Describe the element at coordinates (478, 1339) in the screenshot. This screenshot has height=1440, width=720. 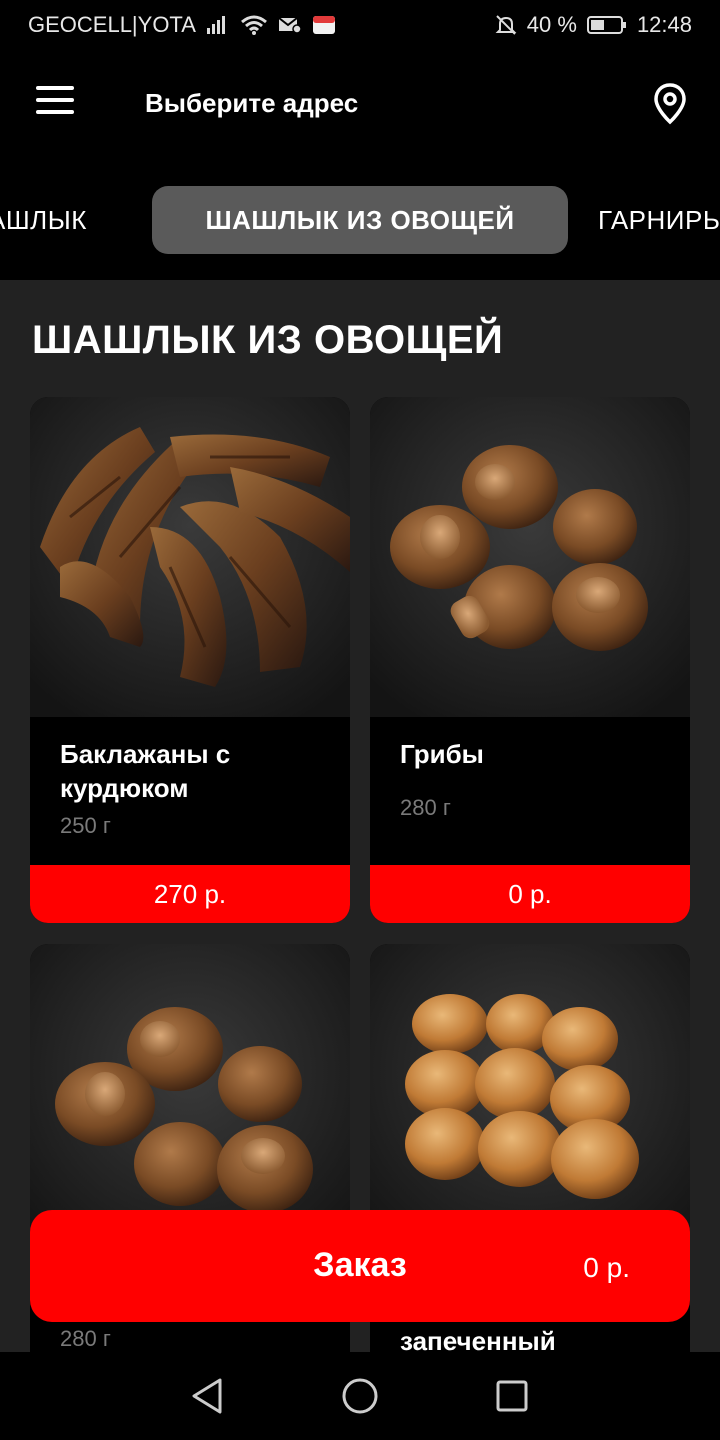
I see `product-name: запеченный` at that location.